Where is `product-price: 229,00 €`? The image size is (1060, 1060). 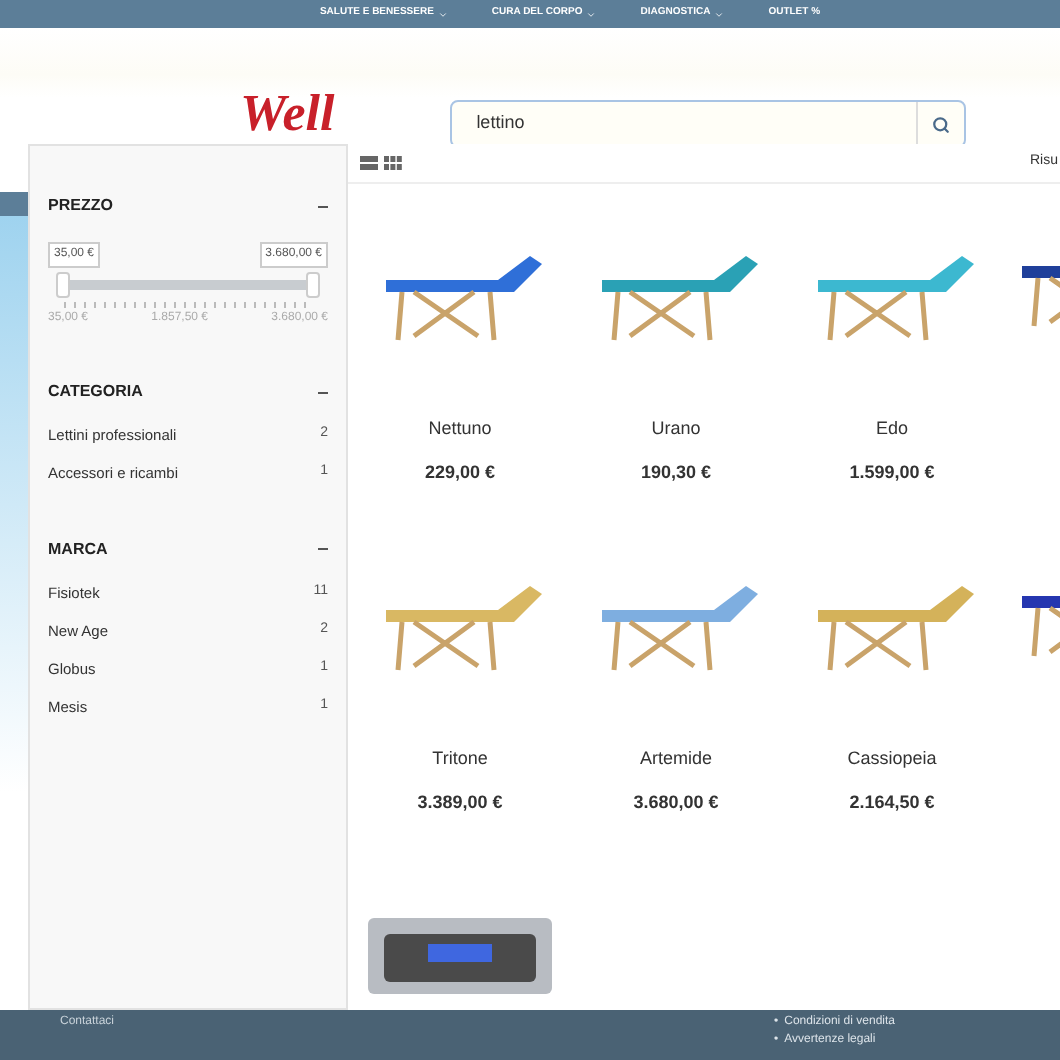
product-price: 229,00 € is located at coordinates (460, 472).